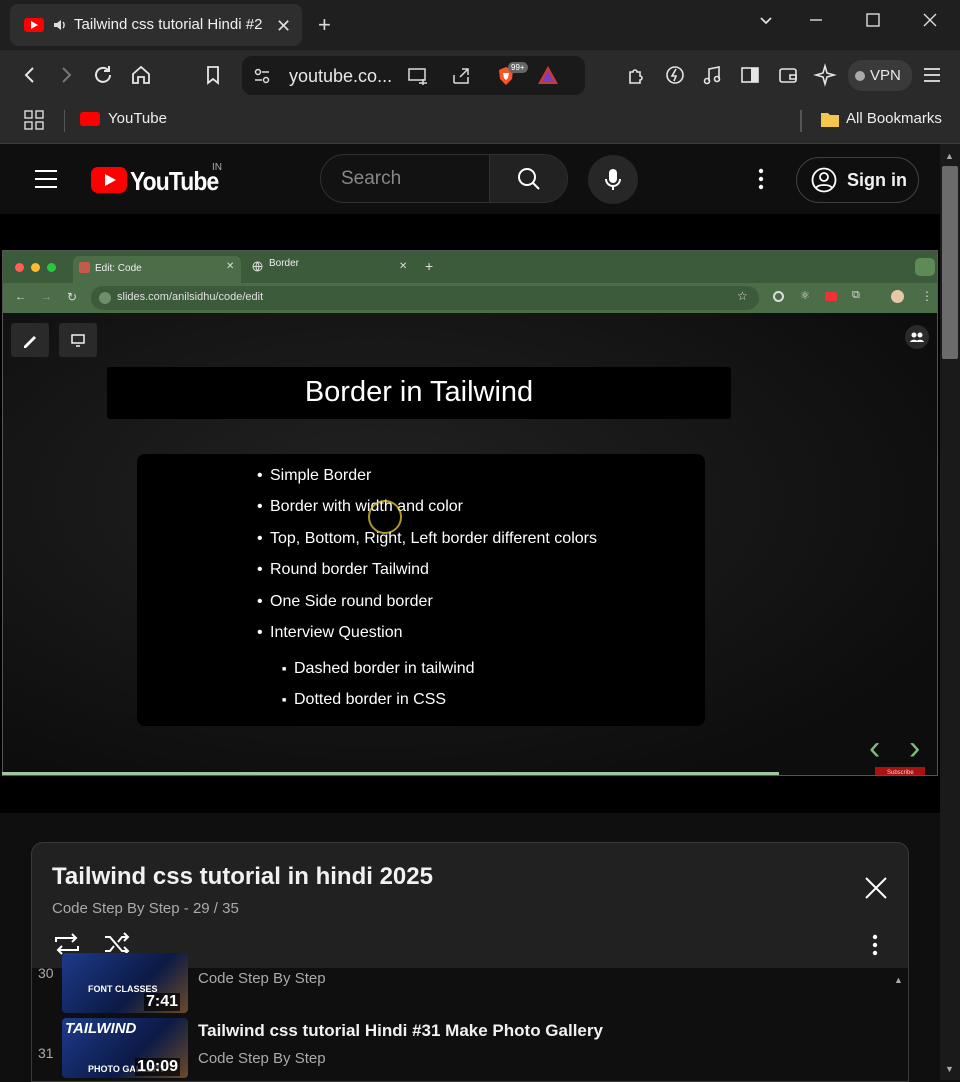  Describe the element at coordinates (898, 980) in the screenshot. I see `scroll-up-icon: ▲` at that location.